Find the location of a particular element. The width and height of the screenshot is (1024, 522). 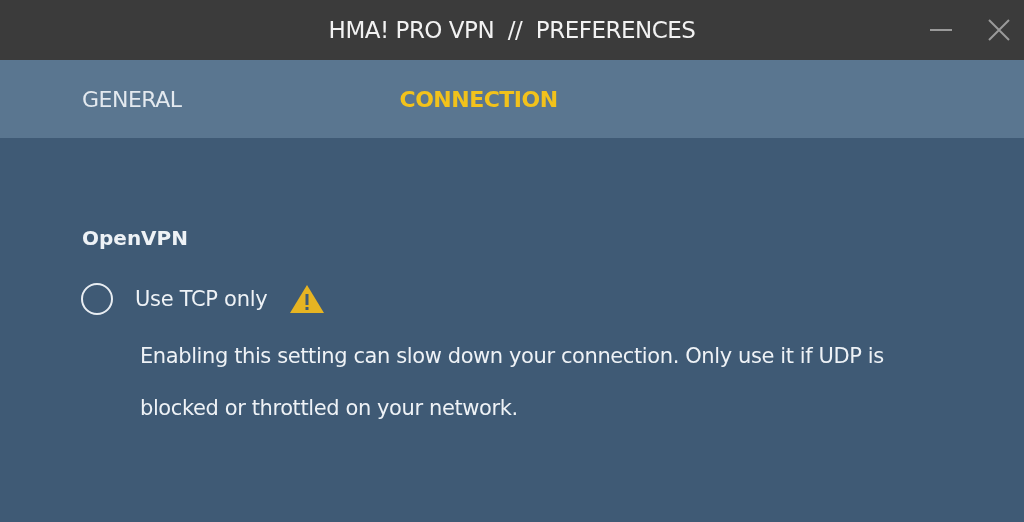

tab: CONNECTION is located at coordinates (478, 99).